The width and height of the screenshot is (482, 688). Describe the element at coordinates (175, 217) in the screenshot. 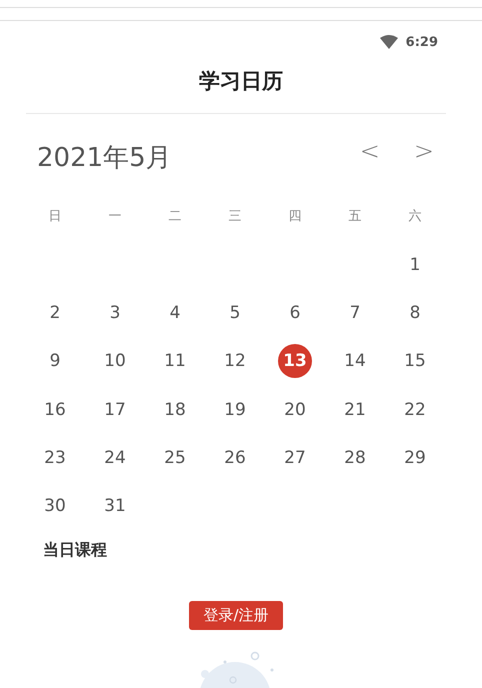

I see `weekday-label: 二` at that location.